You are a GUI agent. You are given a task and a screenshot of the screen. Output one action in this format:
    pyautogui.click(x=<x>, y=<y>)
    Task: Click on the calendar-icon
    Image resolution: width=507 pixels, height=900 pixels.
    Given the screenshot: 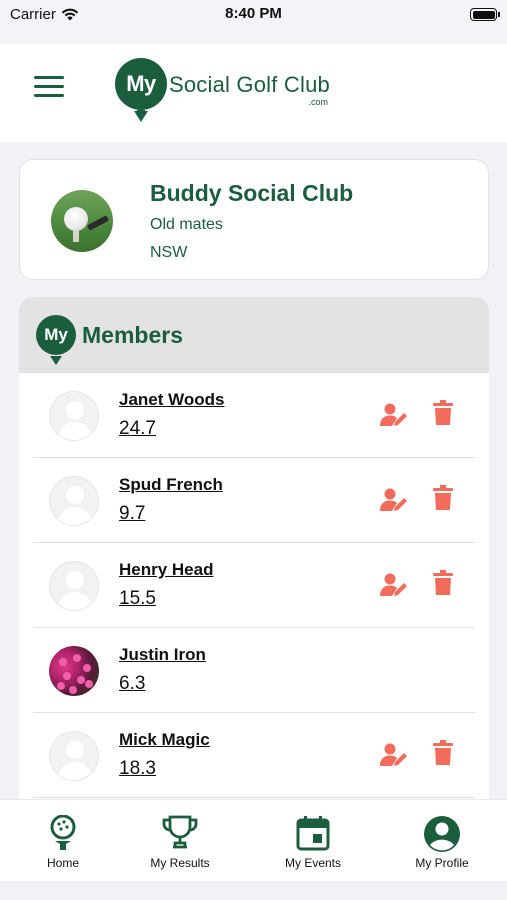 What is the action you would take?
    pyautogui.click(x=313, y=833)
    